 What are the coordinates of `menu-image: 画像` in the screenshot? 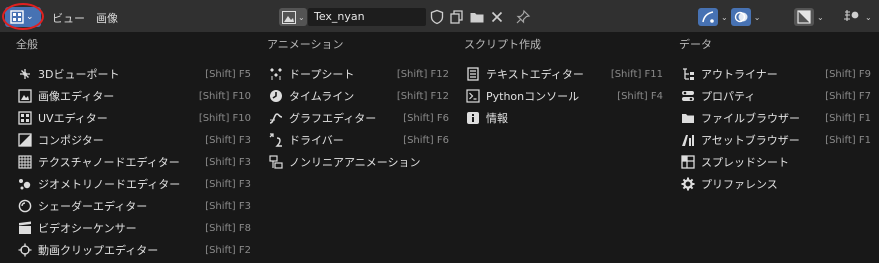 It's located at (107, 18).